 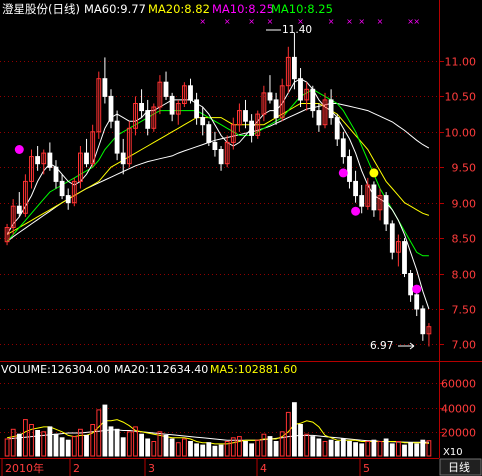 What do you see at coordinates (381, 346) in the screenshot?
I see `low-price-label: 6.97` at bounding box center [381, 346].